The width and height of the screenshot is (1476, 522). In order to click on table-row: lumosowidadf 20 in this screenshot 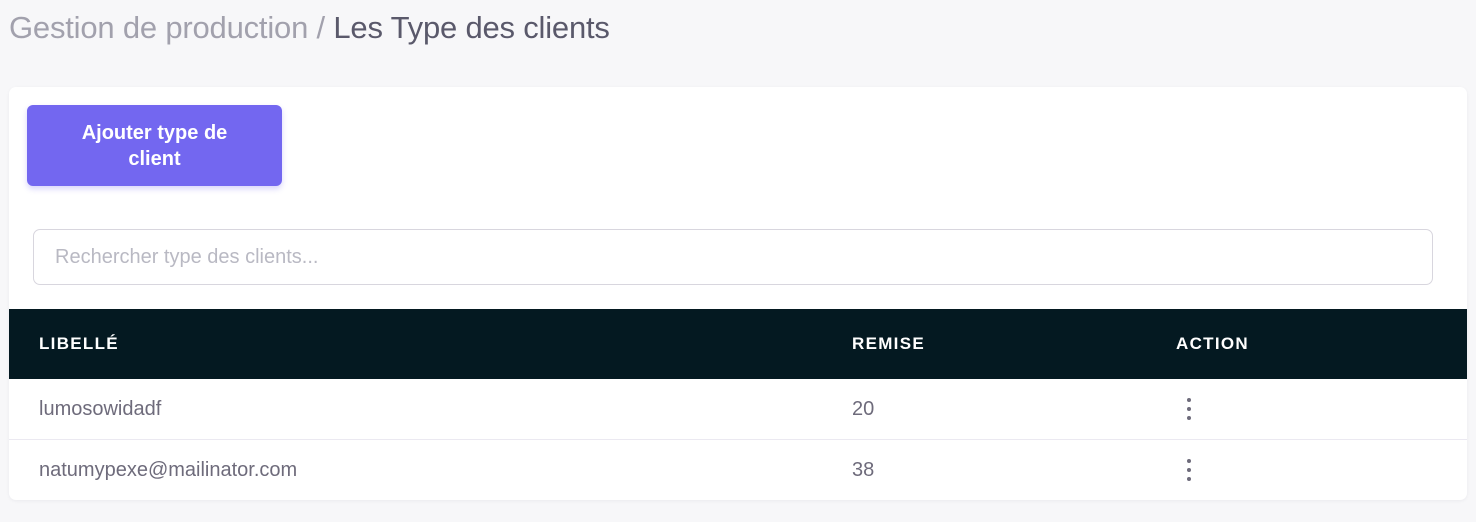, I will do `click(738, 409)`.